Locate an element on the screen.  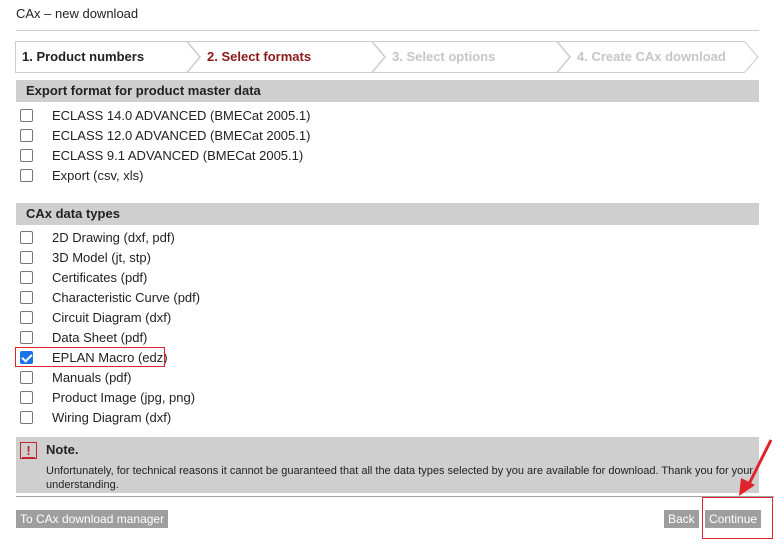
option-2d-drawing: 2D Drawing (dxf, pdf) is located at coordinates (95, 237).